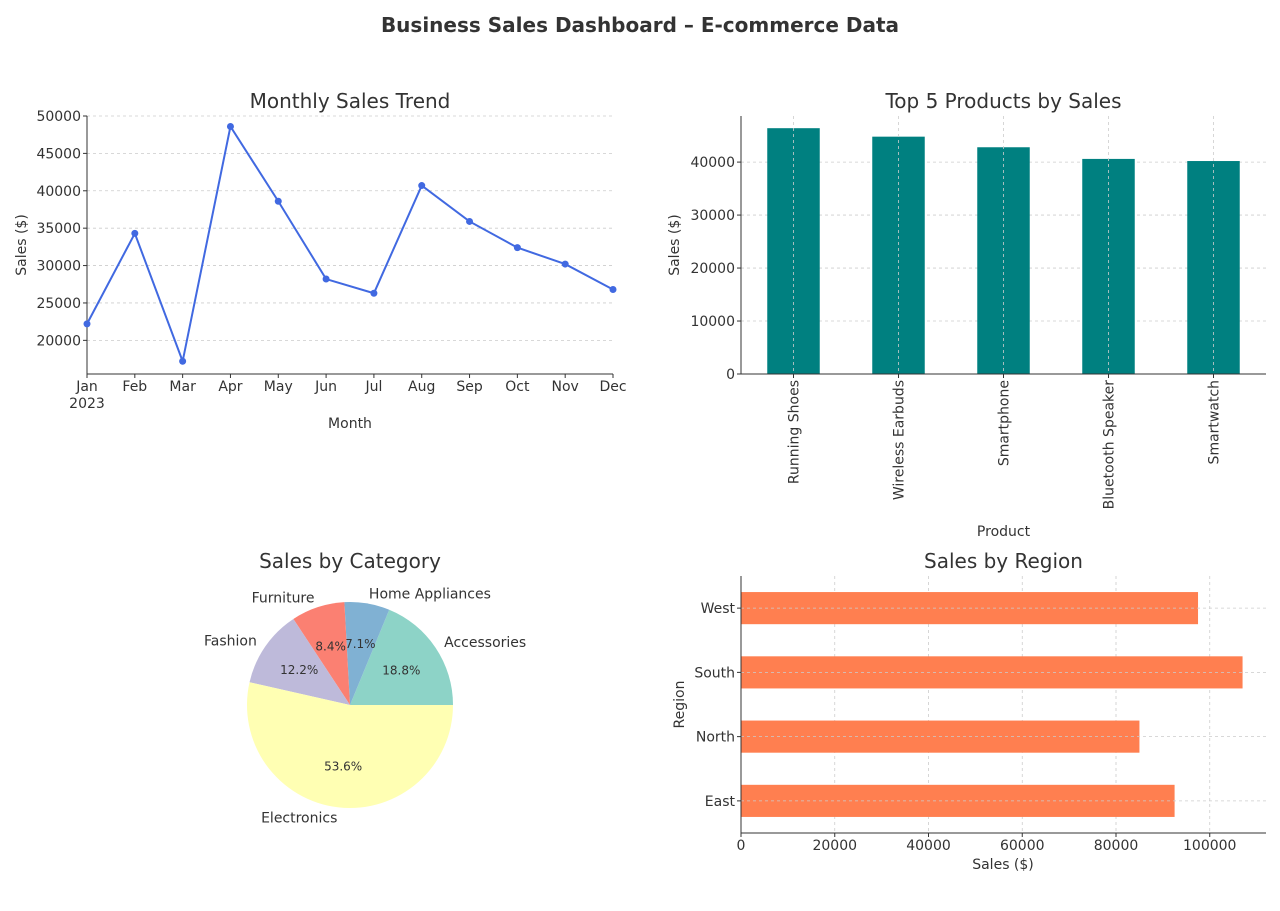 The image size is (1280, 911). I want to click on y-tick-label: 50000, so click(58, 117).